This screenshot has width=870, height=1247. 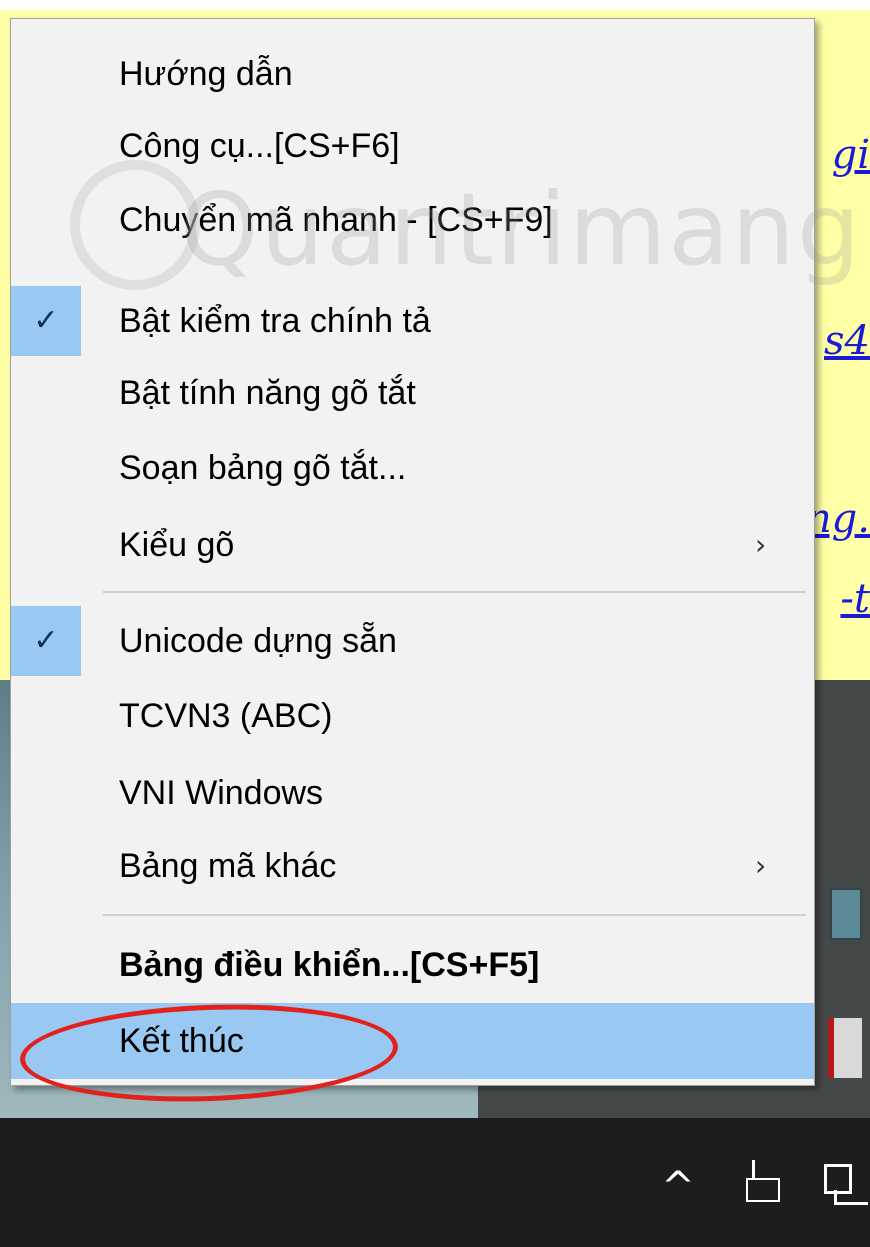 I want to click on background-link-2: s4, so click(x=847, y=341).